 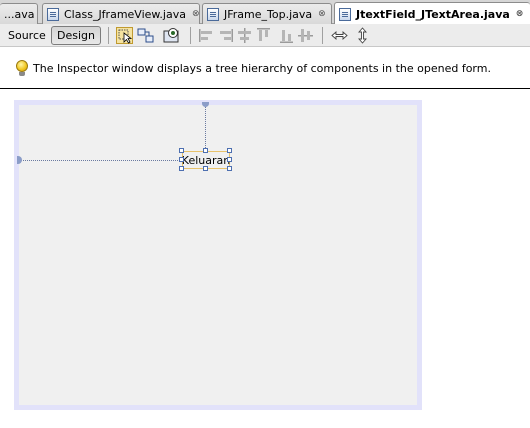 What do you see at coordinates (171, 35) in the screenshot?
I see `preview-design-icon` at bounding box center [171, 35].